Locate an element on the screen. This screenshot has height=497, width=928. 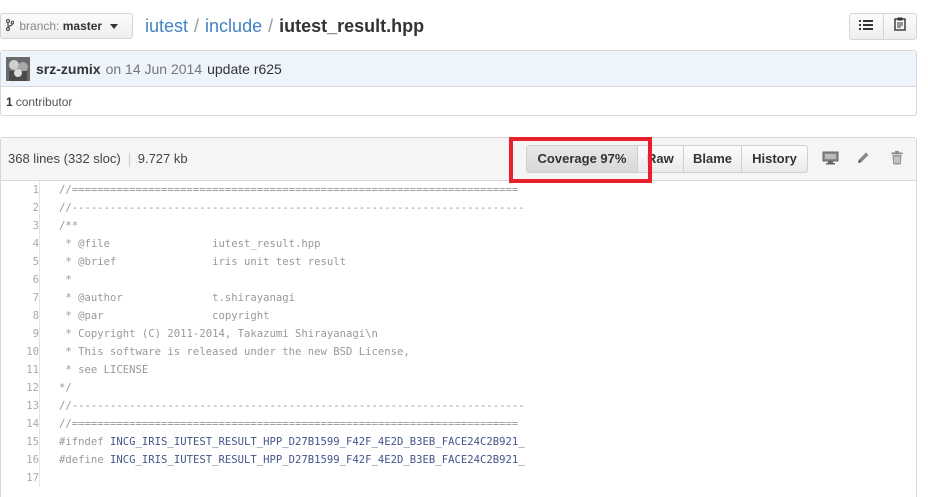
delete-file-button is located at coordinates (897, 160).